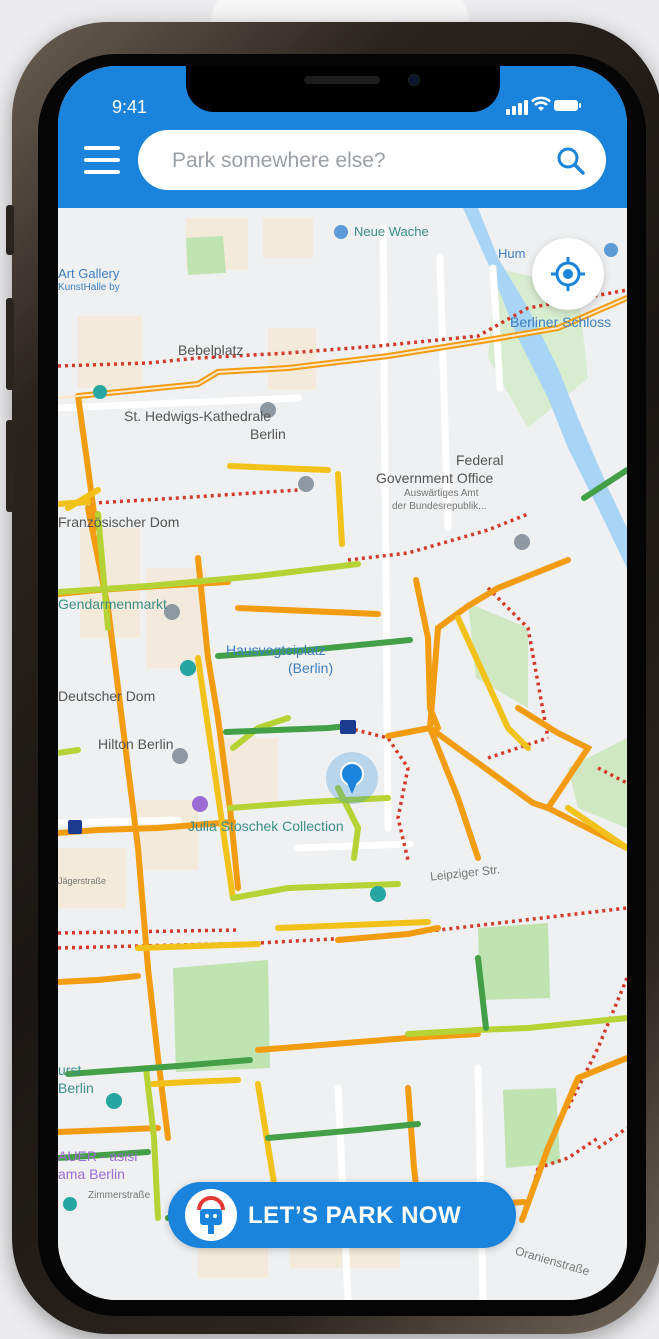  Describe the element at coordinates (414, 80) in the screenshot. I see `front-camera` at that location.